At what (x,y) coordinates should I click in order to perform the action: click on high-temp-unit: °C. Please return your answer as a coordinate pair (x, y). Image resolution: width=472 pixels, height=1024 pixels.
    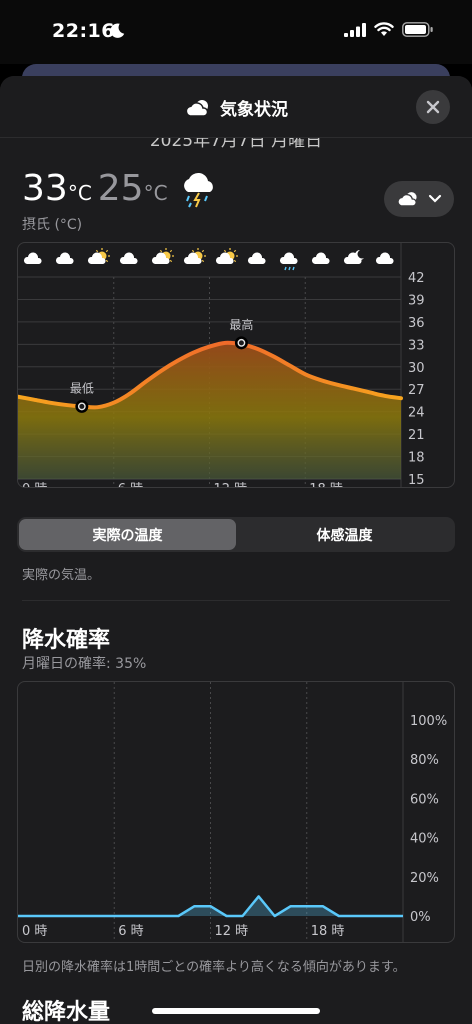
    Looking at the image, I should click on (79, 193).